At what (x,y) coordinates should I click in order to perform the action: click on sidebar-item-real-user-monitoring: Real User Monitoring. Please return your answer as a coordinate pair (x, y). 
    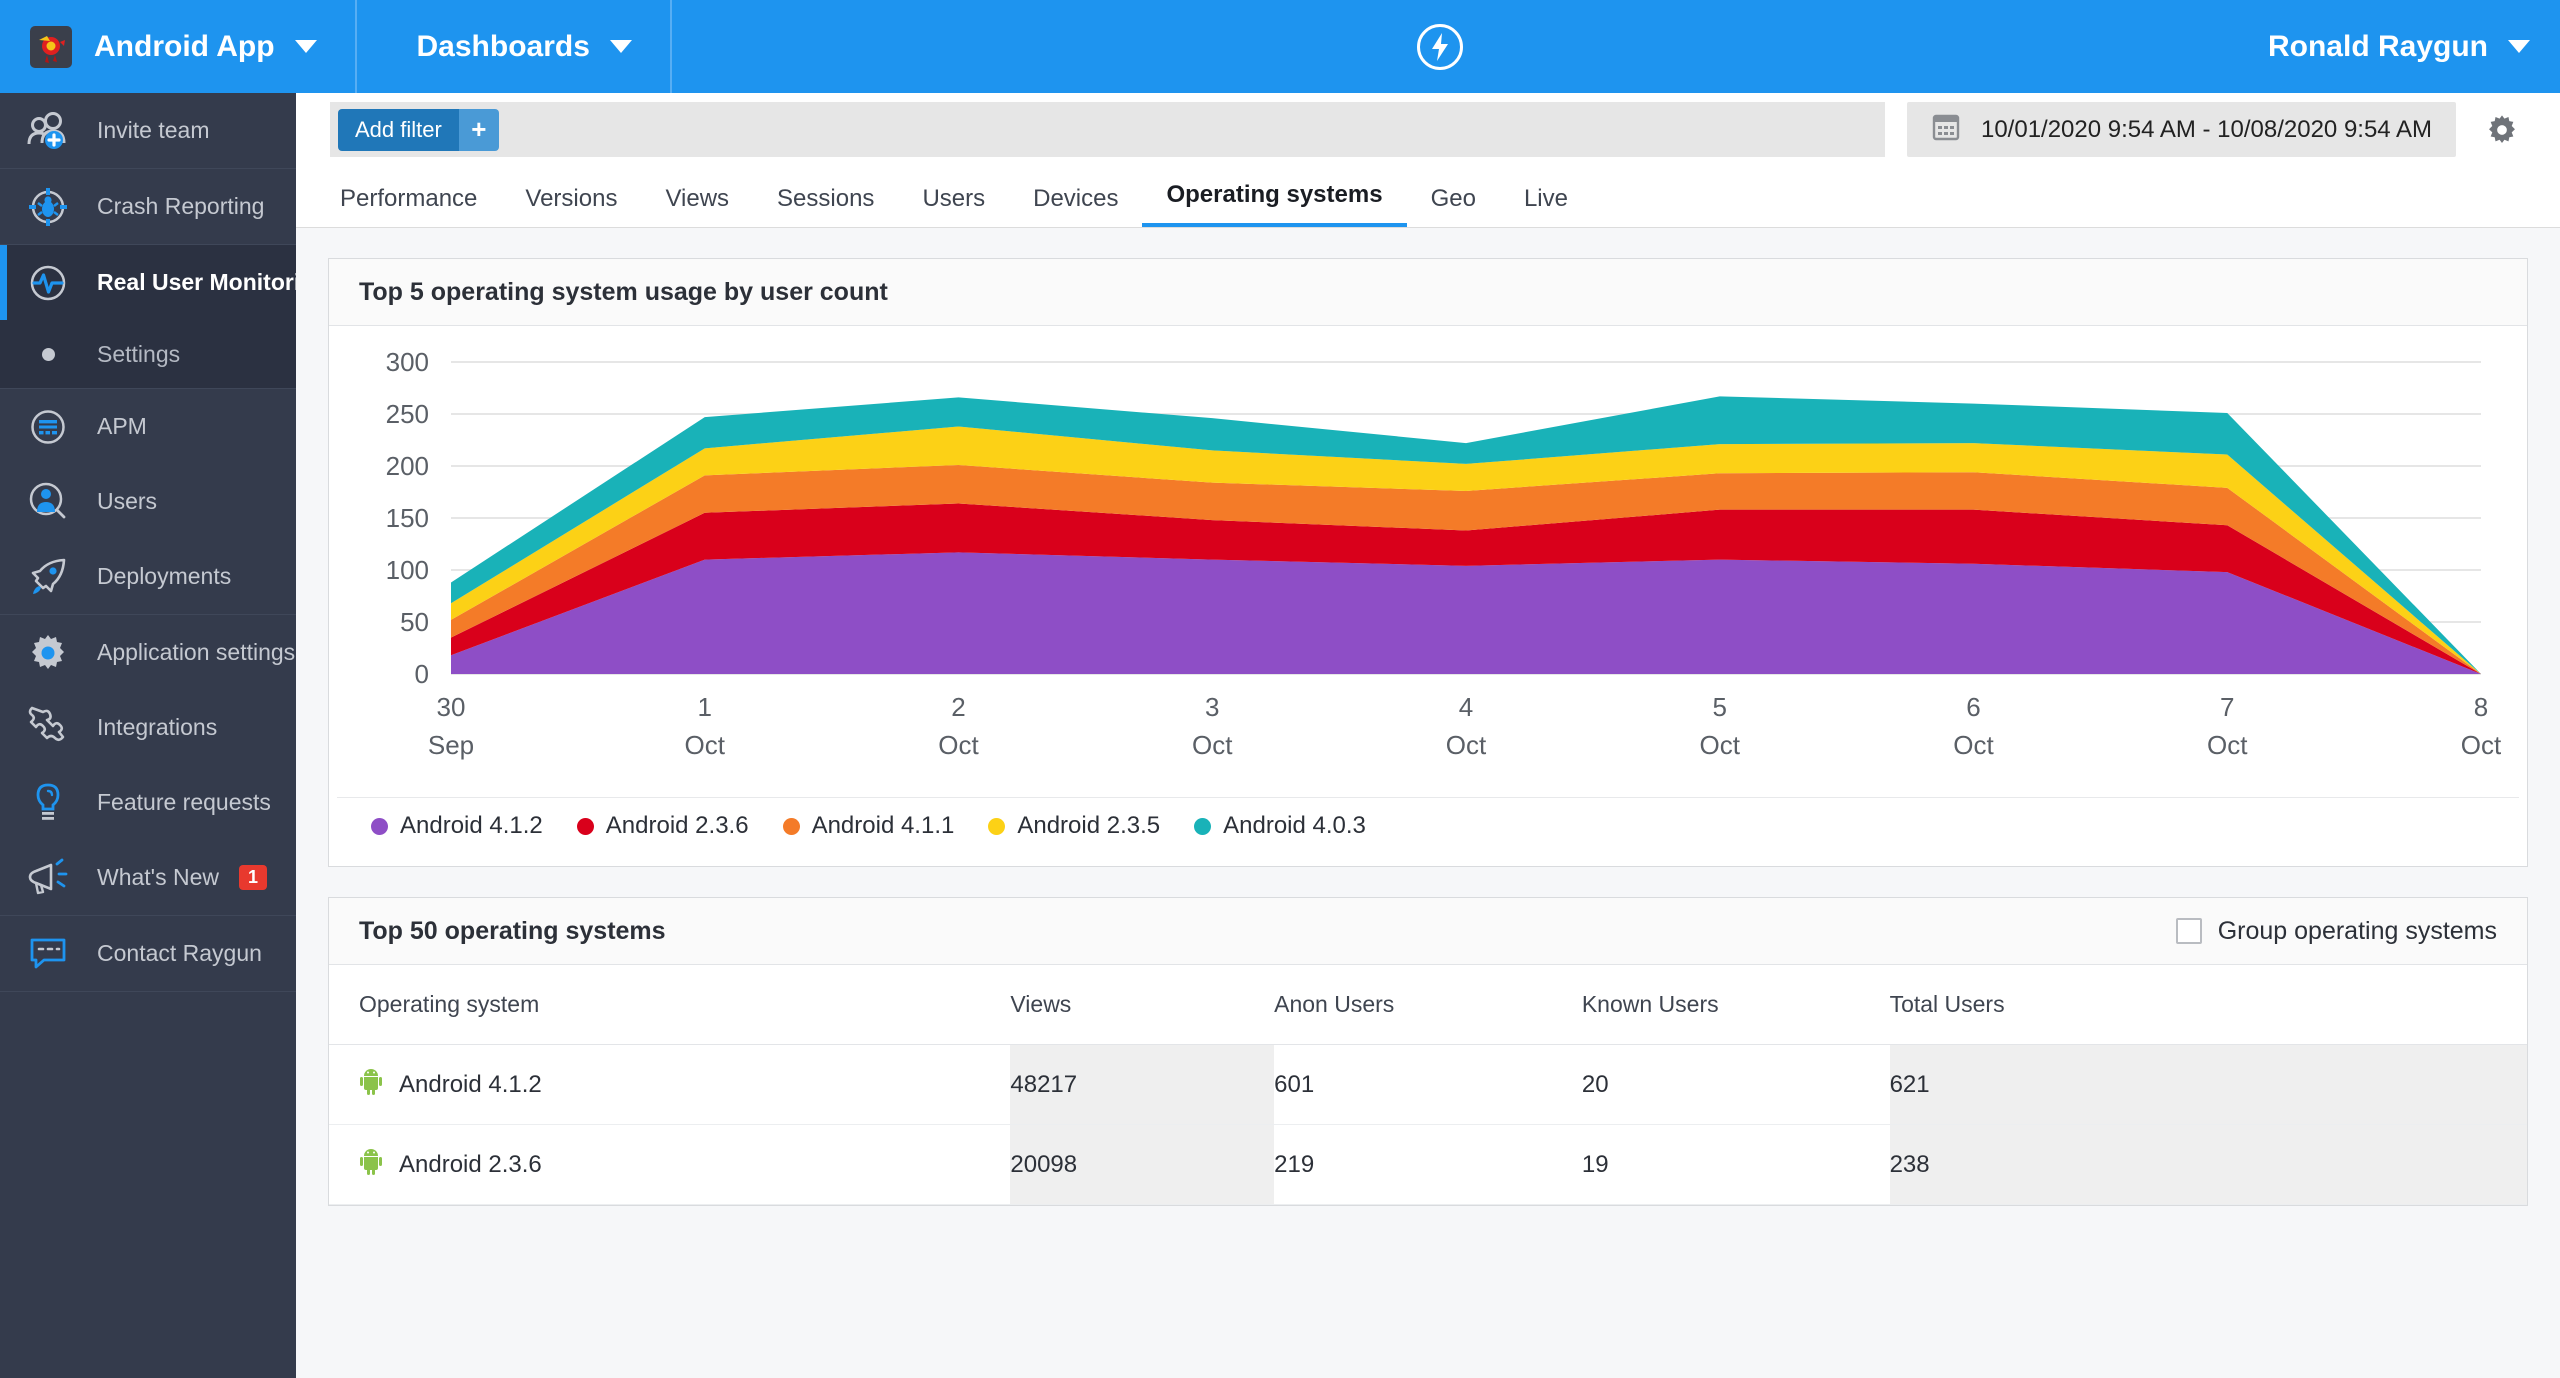
    Looking at the image, I should click on (164, 282).